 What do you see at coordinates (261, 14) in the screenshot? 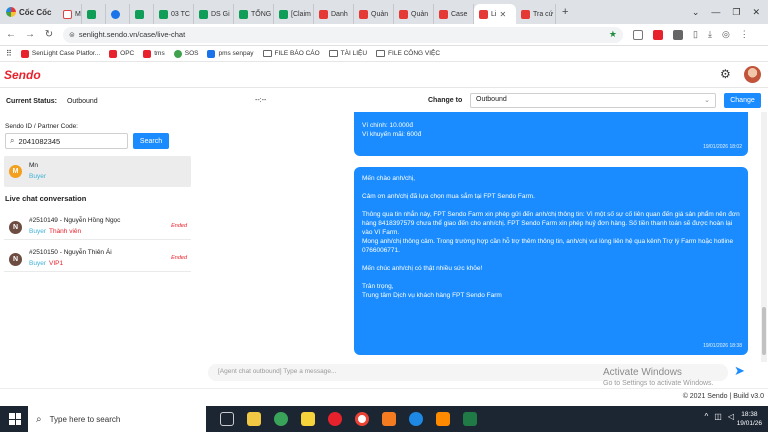
I see `tab-label: TỔNG` at bounding box center [261, 14].